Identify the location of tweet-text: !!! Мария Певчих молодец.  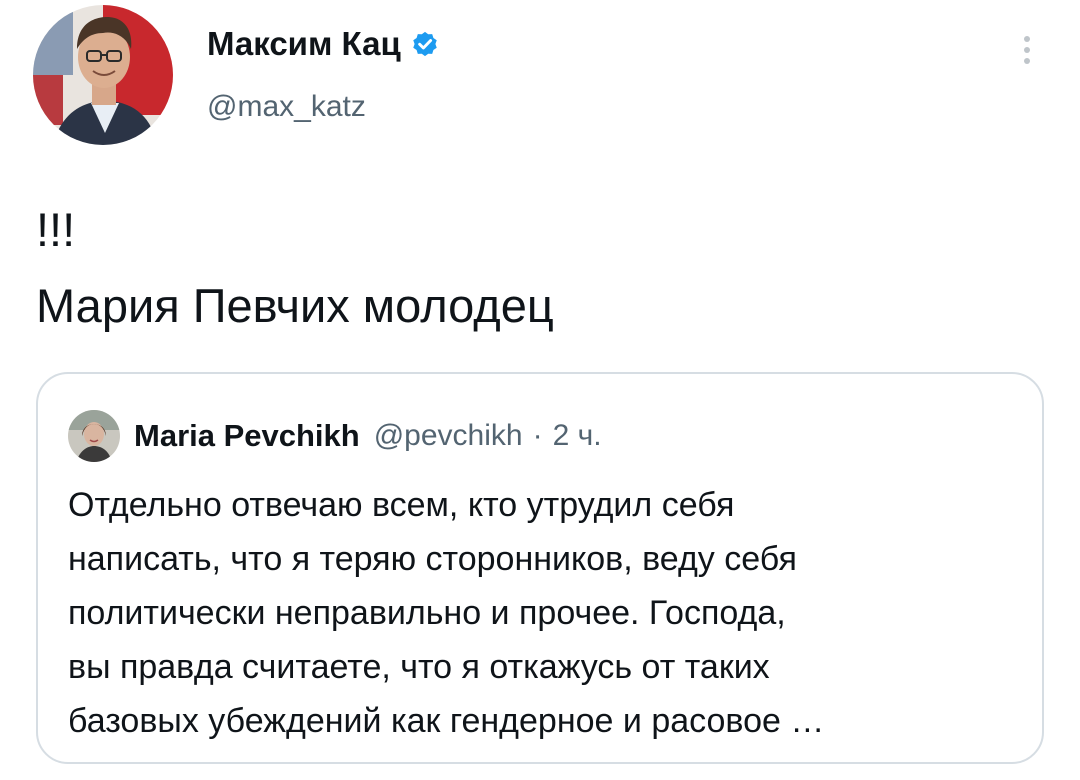
(295, 268).